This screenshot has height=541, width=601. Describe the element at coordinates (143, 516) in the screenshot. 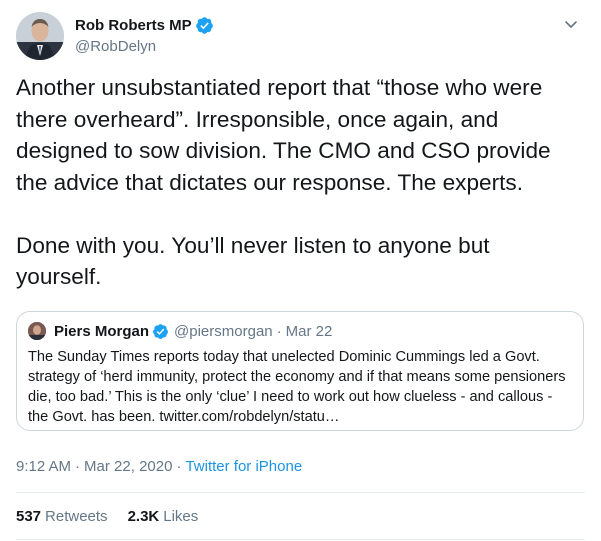

I see `likes-count: 2.3K` at that location.